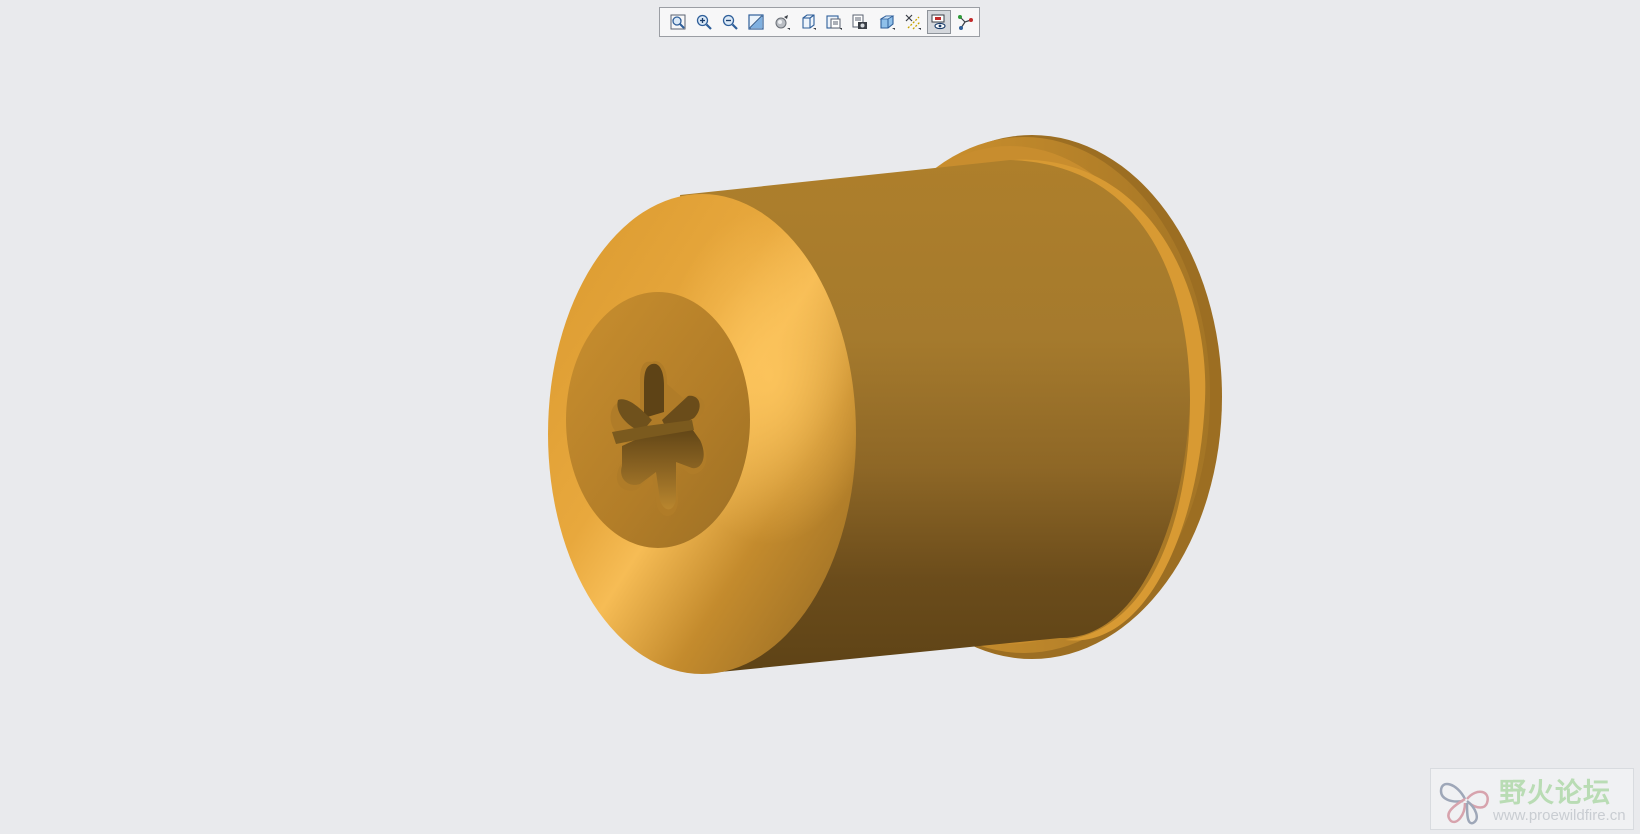 This screenshot has height=834, width=1640. What do you see at coordinates (1555, 793) in the screenshot?
I see `watermark-title: 野火论坛` at bounding box center [1555, 793].